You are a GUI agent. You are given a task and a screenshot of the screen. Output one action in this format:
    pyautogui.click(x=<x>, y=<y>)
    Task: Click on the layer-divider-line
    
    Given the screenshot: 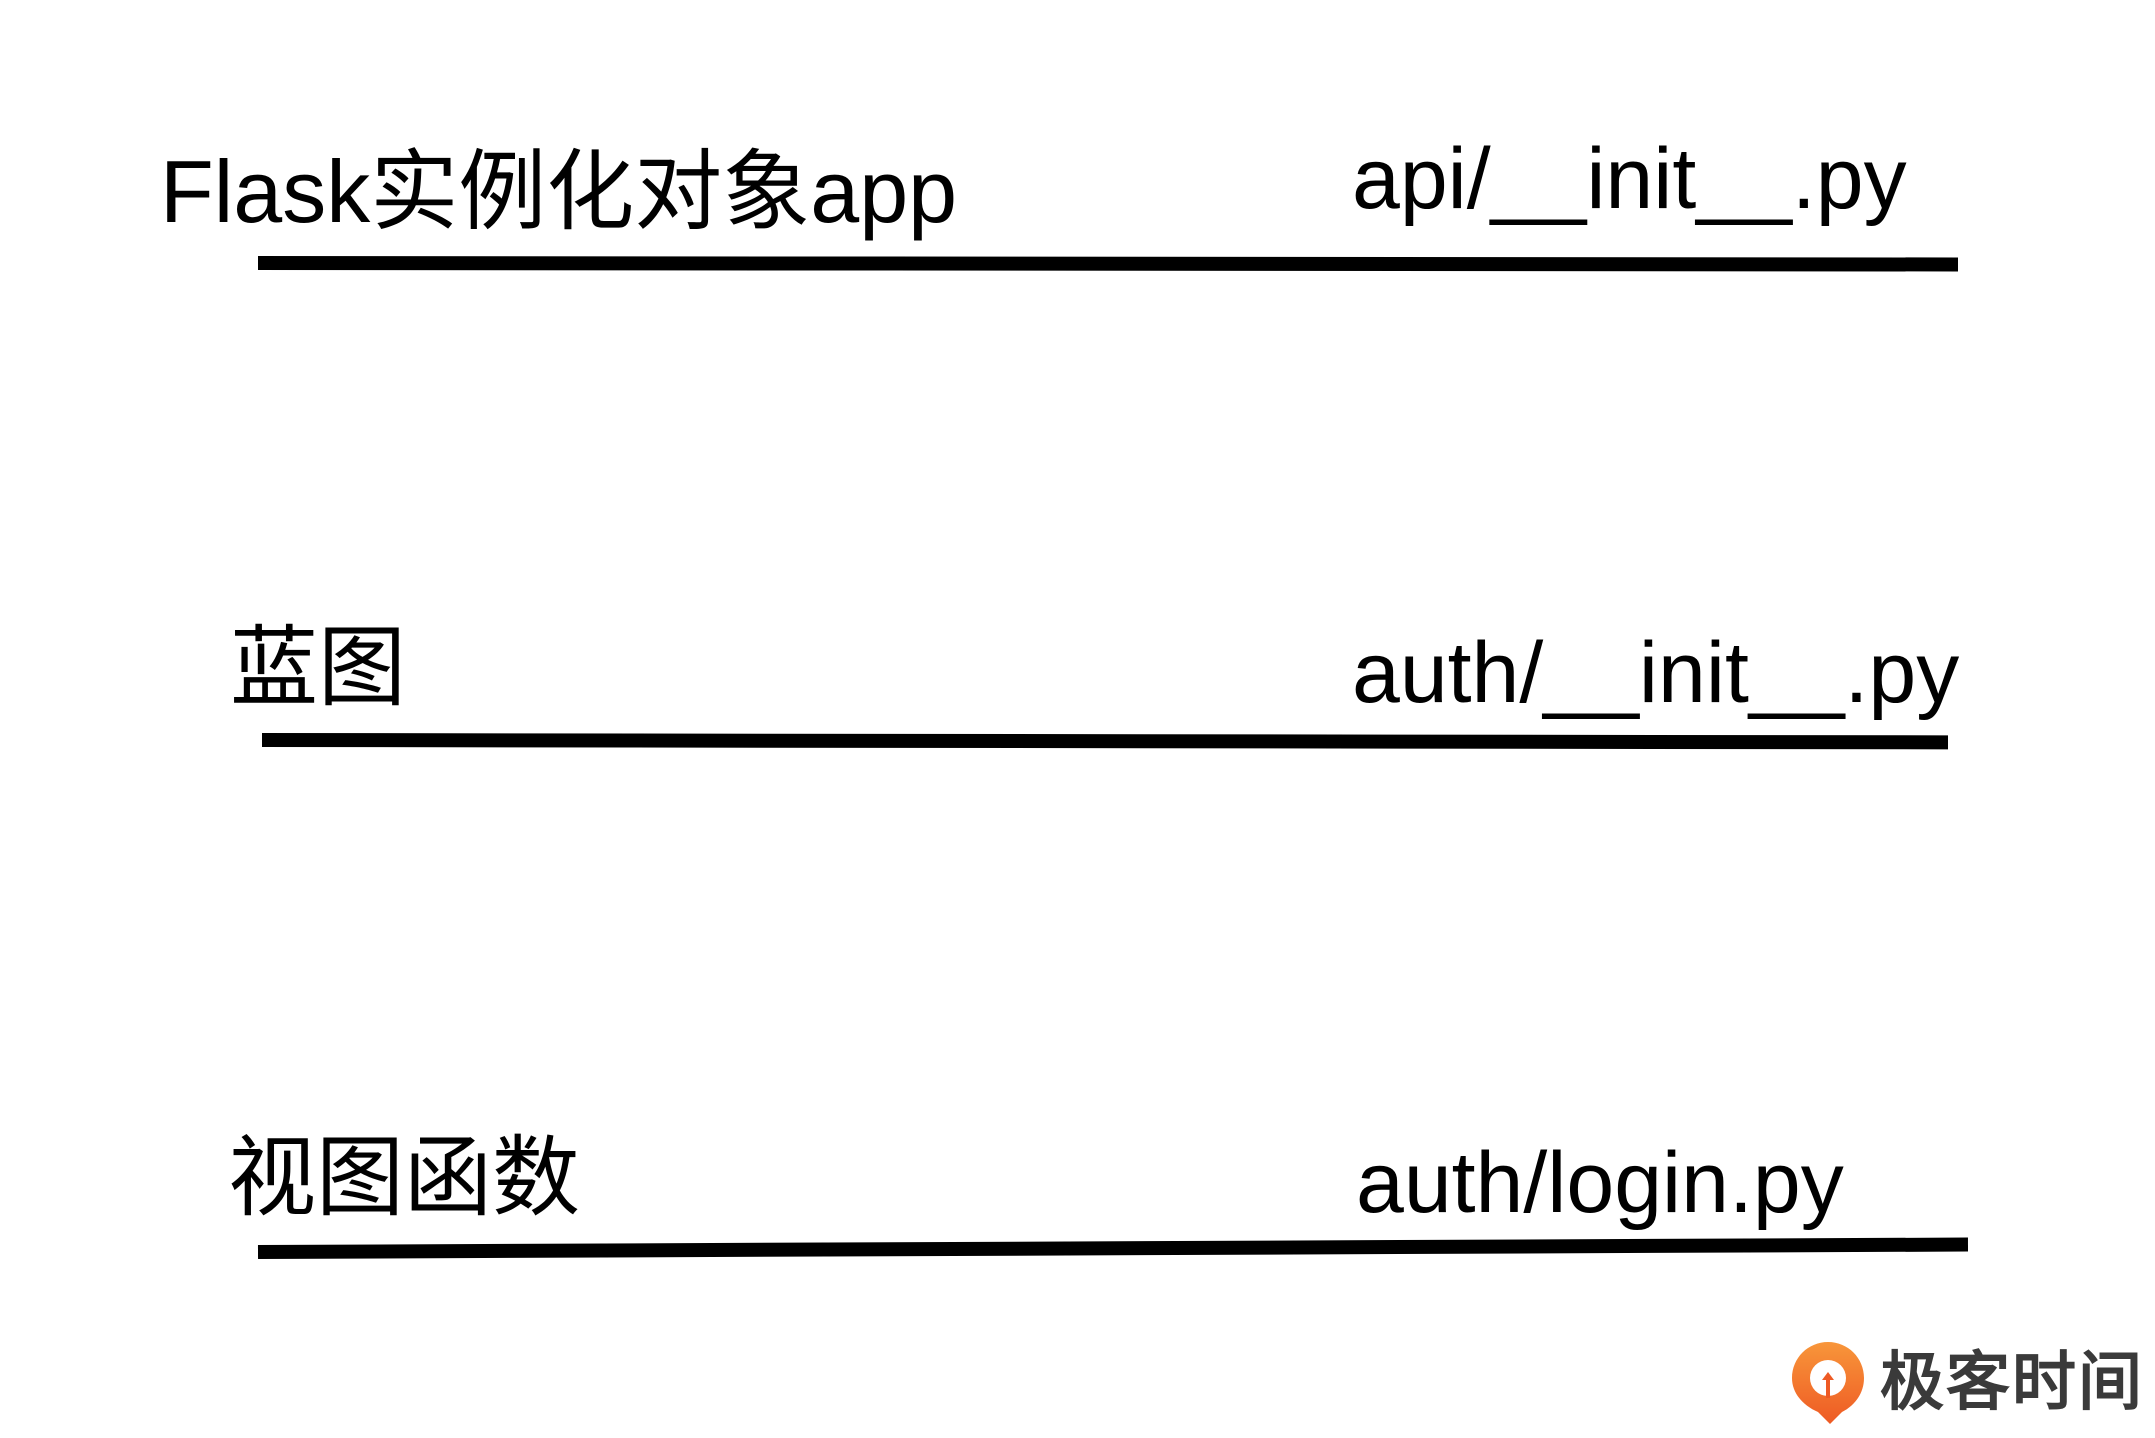 What is the action you would take?
    pyautogui.click(x=1113, y=1248)
    